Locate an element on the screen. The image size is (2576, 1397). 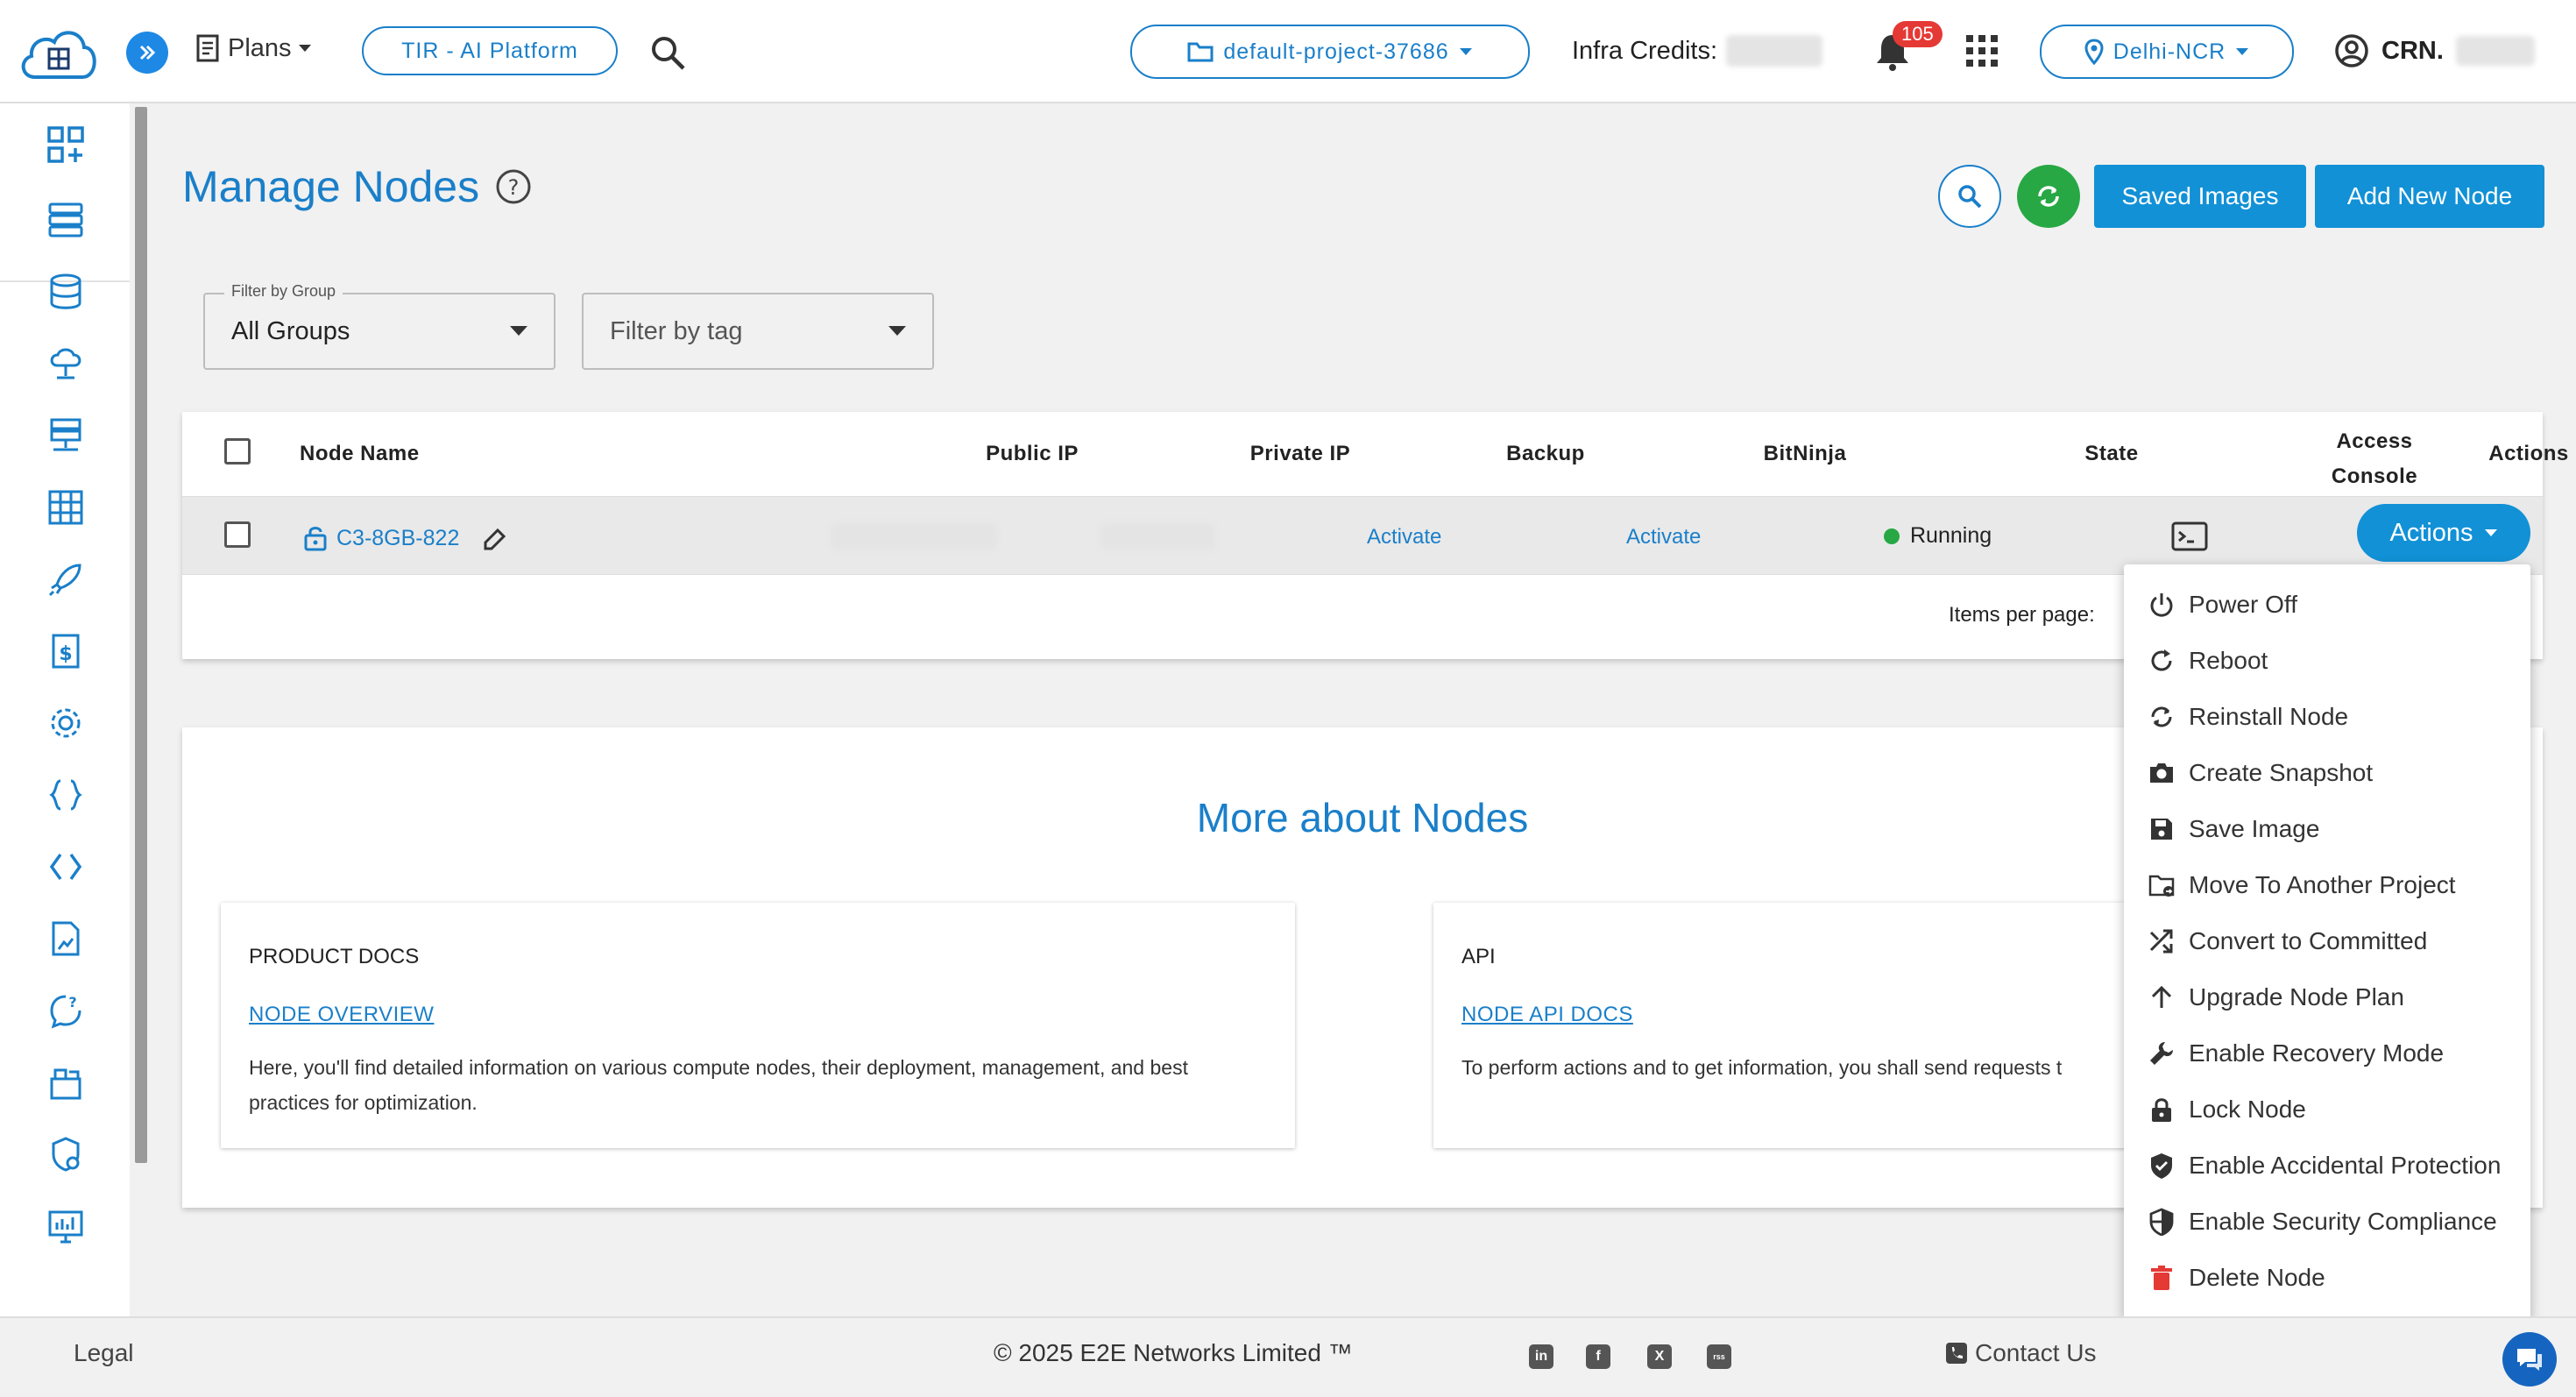
user-menu: CRN. is located at coordinates (2434, 51).